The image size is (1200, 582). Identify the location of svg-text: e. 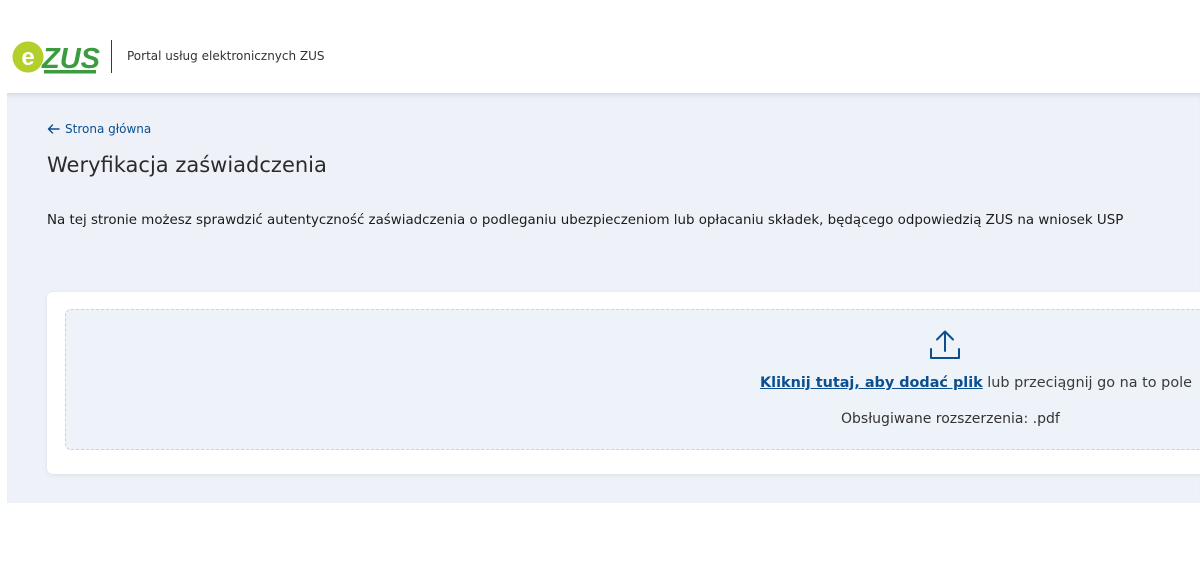
(27, 57).